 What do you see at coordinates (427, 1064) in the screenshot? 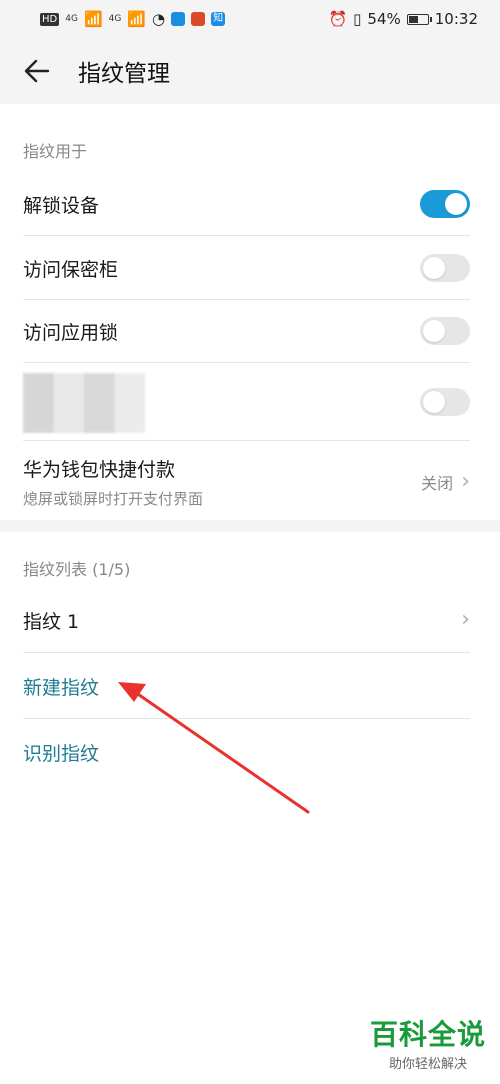
I see `watermark-subtitle: 助你轻松解决` at bounding box center [427, 1064].